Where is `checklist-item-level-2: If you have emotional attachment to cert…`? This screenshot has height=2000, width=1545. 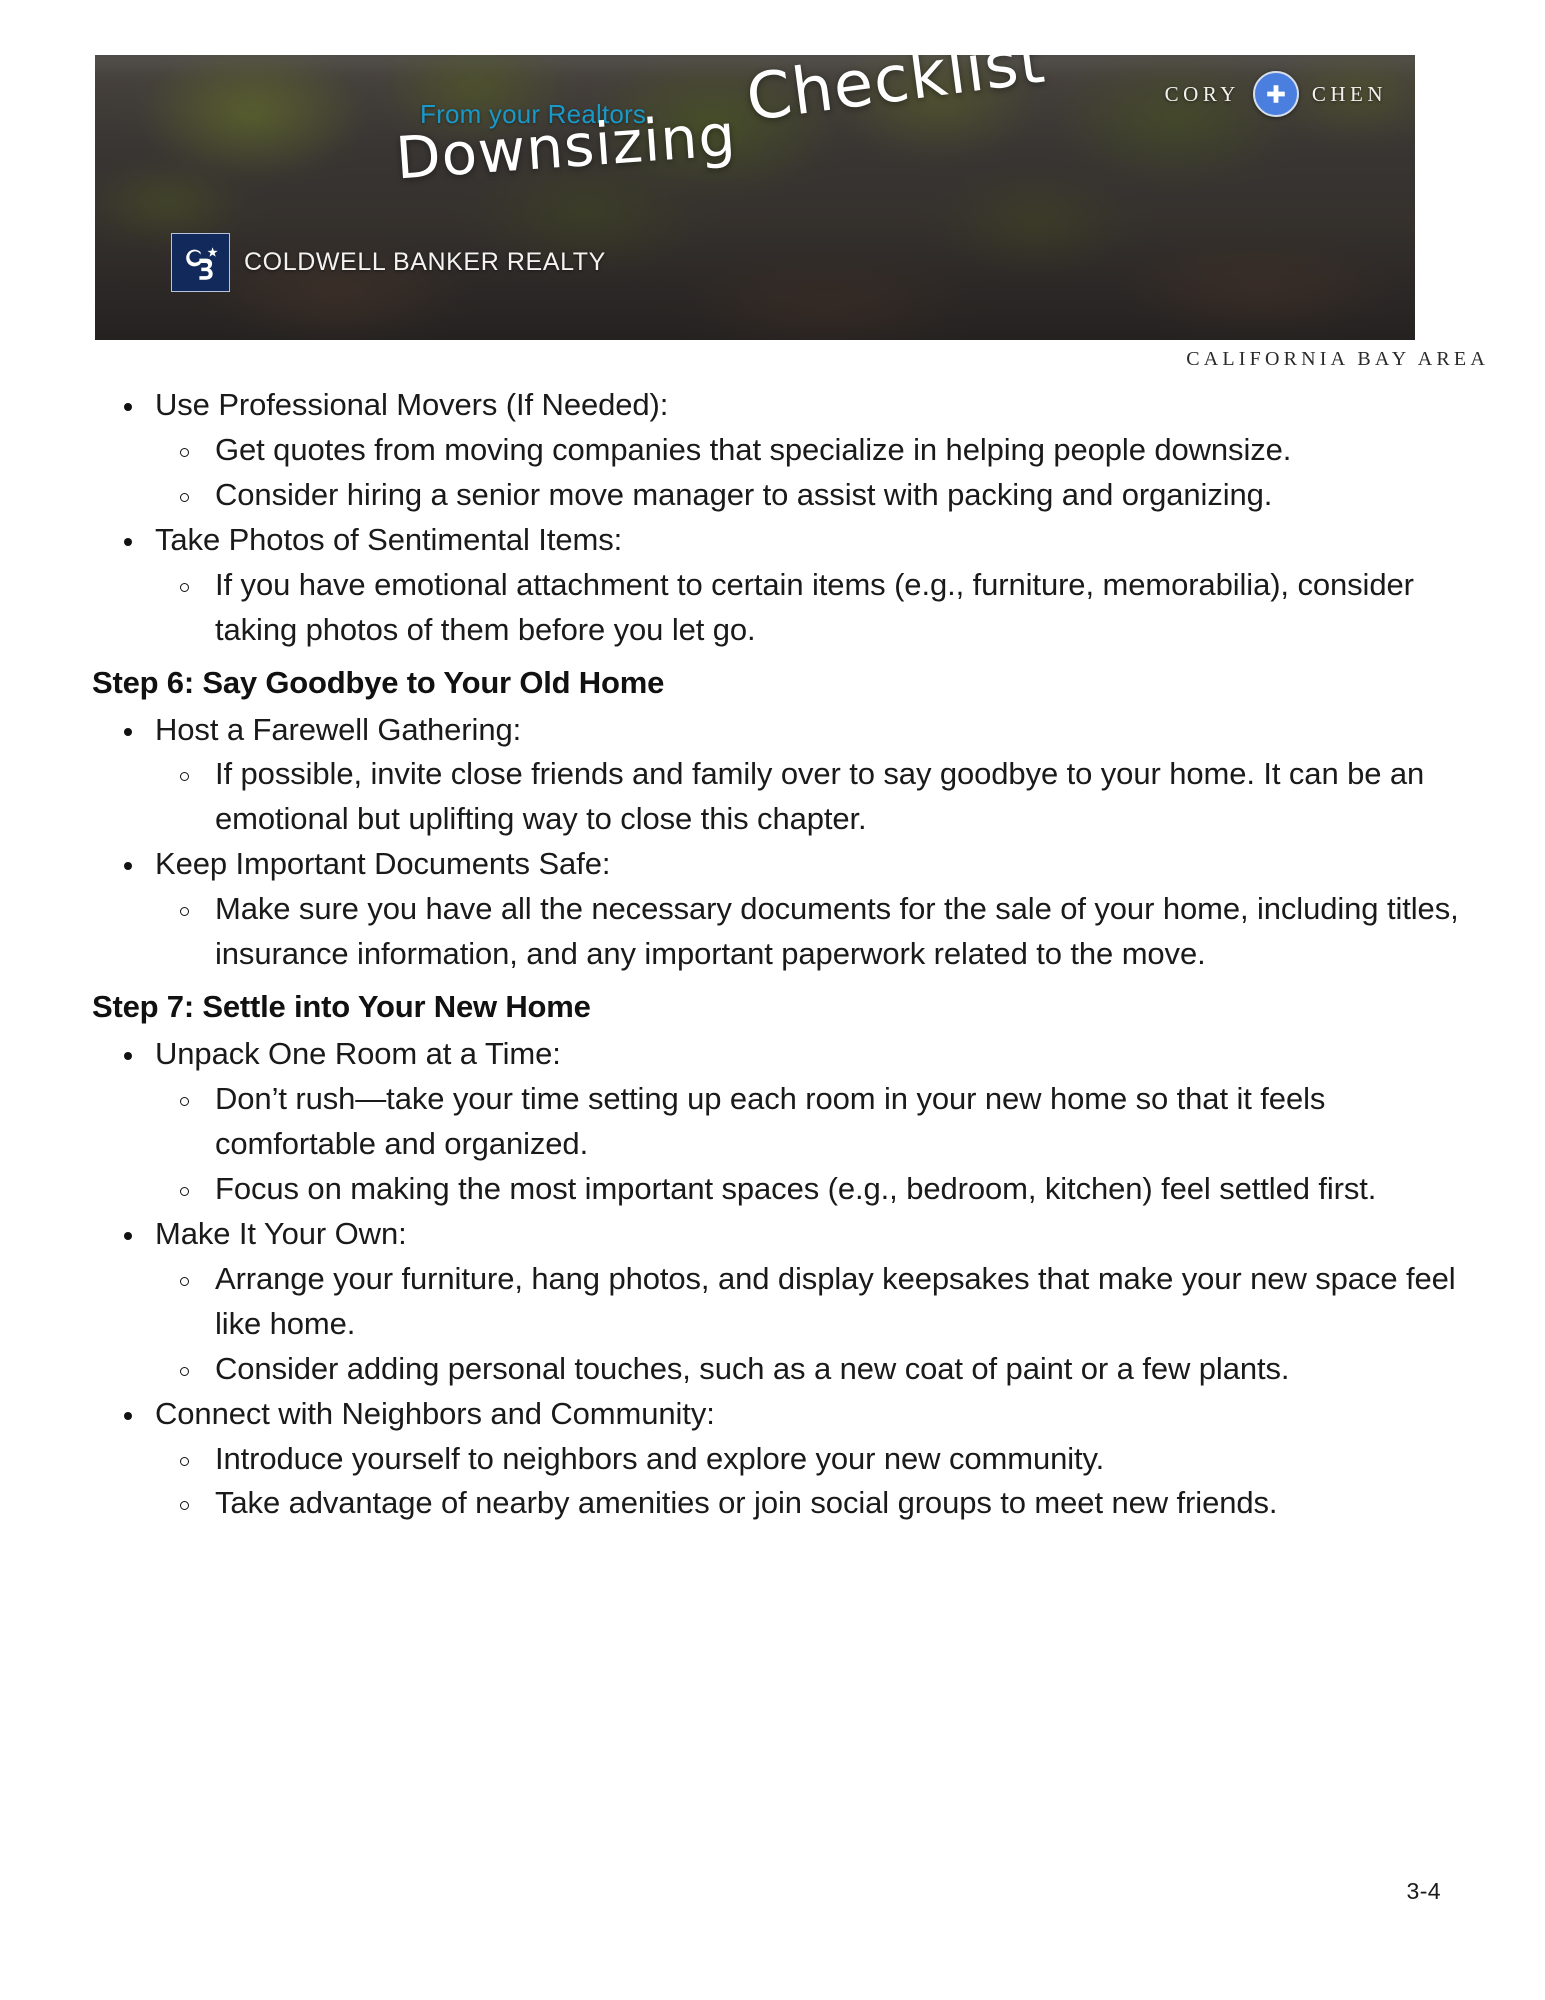 checklist-item-level-2: If you have emotional attachment to cert… is located at coordinates (772, 608).